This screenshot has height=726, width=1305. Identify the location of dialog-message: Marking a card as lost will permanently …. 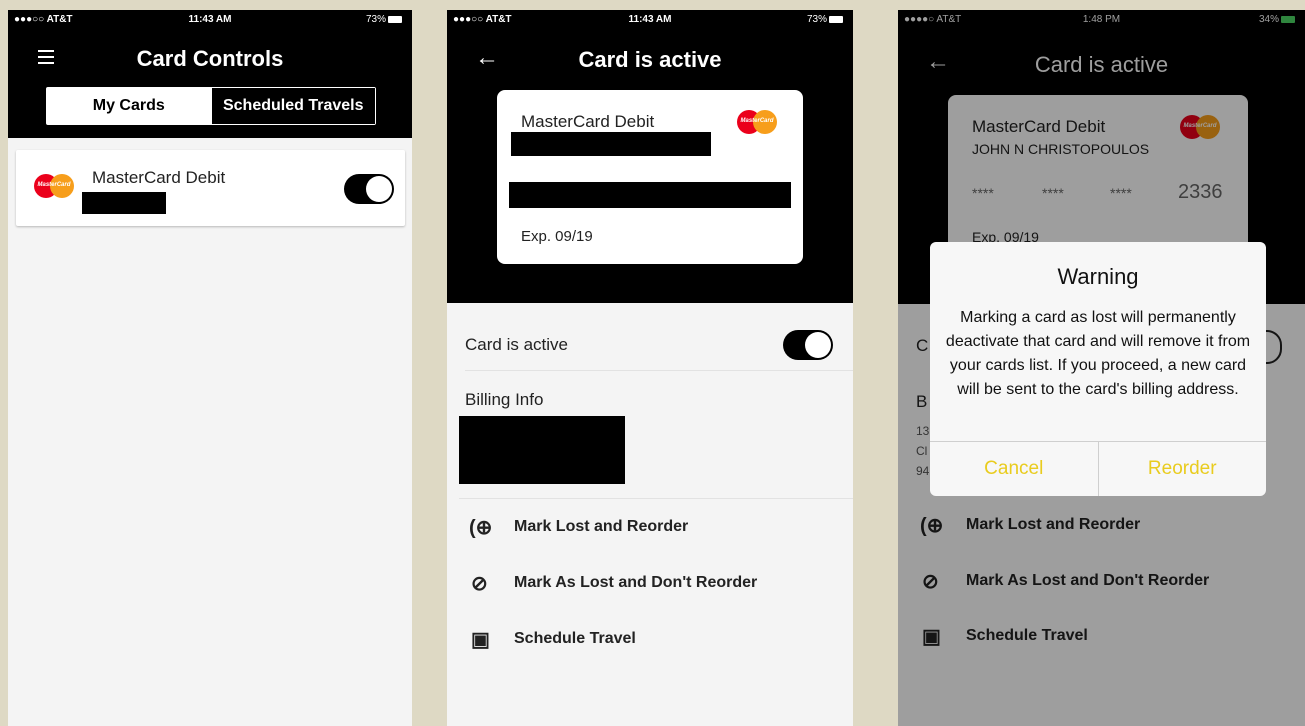
(1098, 353).